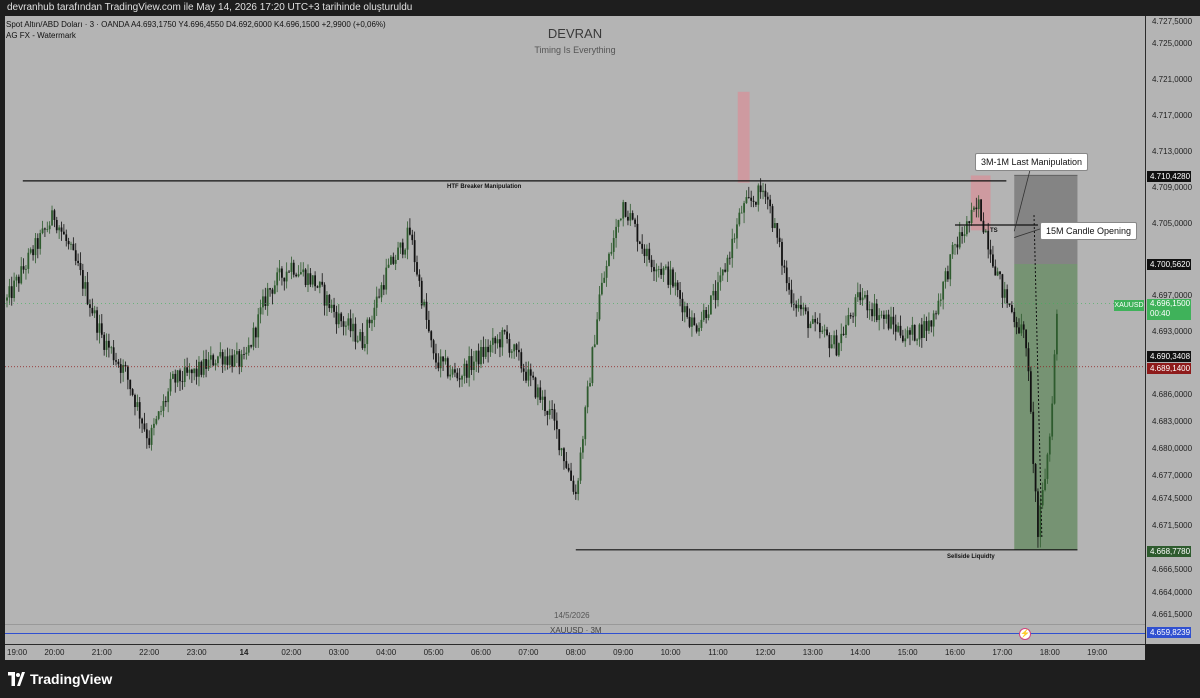 The image size is (1200, 698). Describe the element at coordinates (1025, 634) in the screenshot. I see `lightning-icon: ⚡` at that location.